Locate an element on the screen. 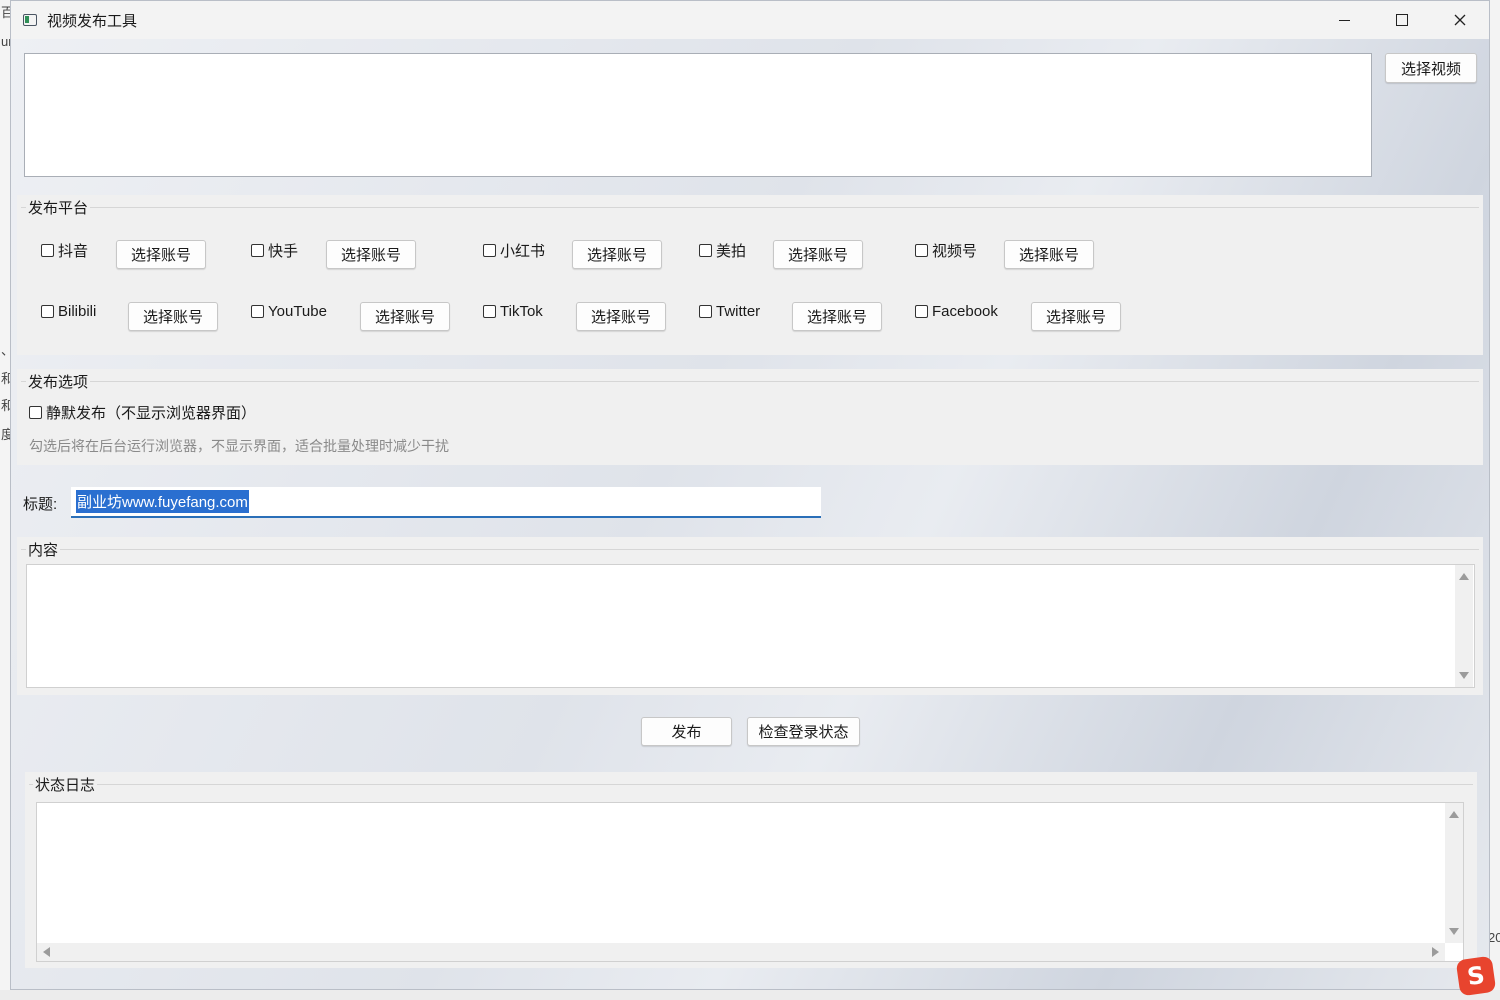 The image size is (1500, 1000). close-button is located at coordinates (1460, 20).